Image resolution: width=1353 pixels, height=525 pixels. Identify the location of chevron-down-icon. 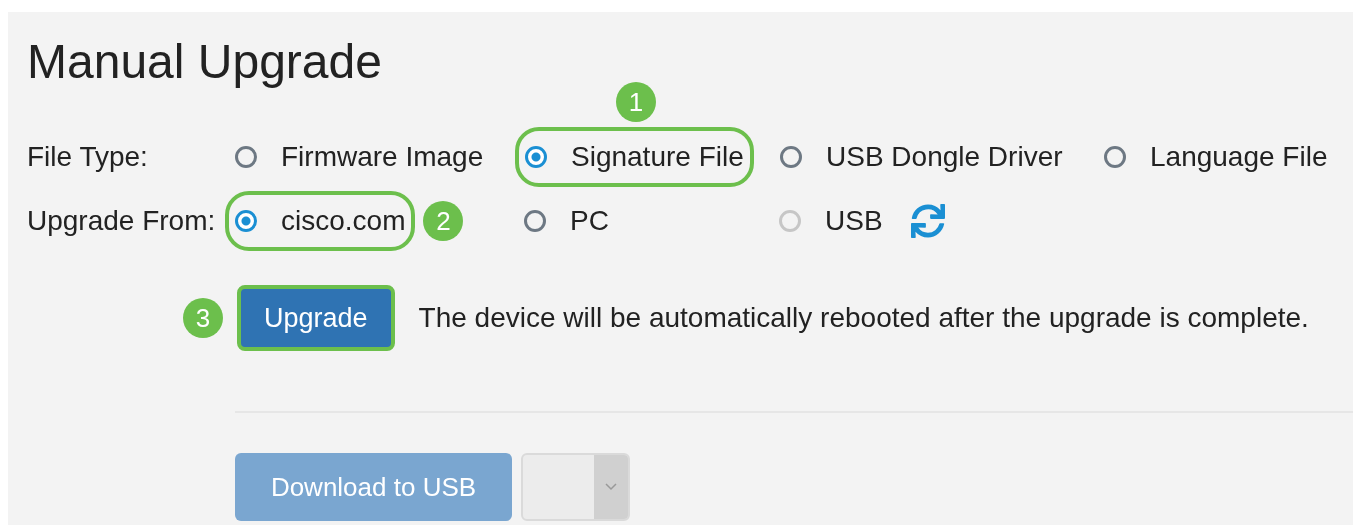
(611, 487).